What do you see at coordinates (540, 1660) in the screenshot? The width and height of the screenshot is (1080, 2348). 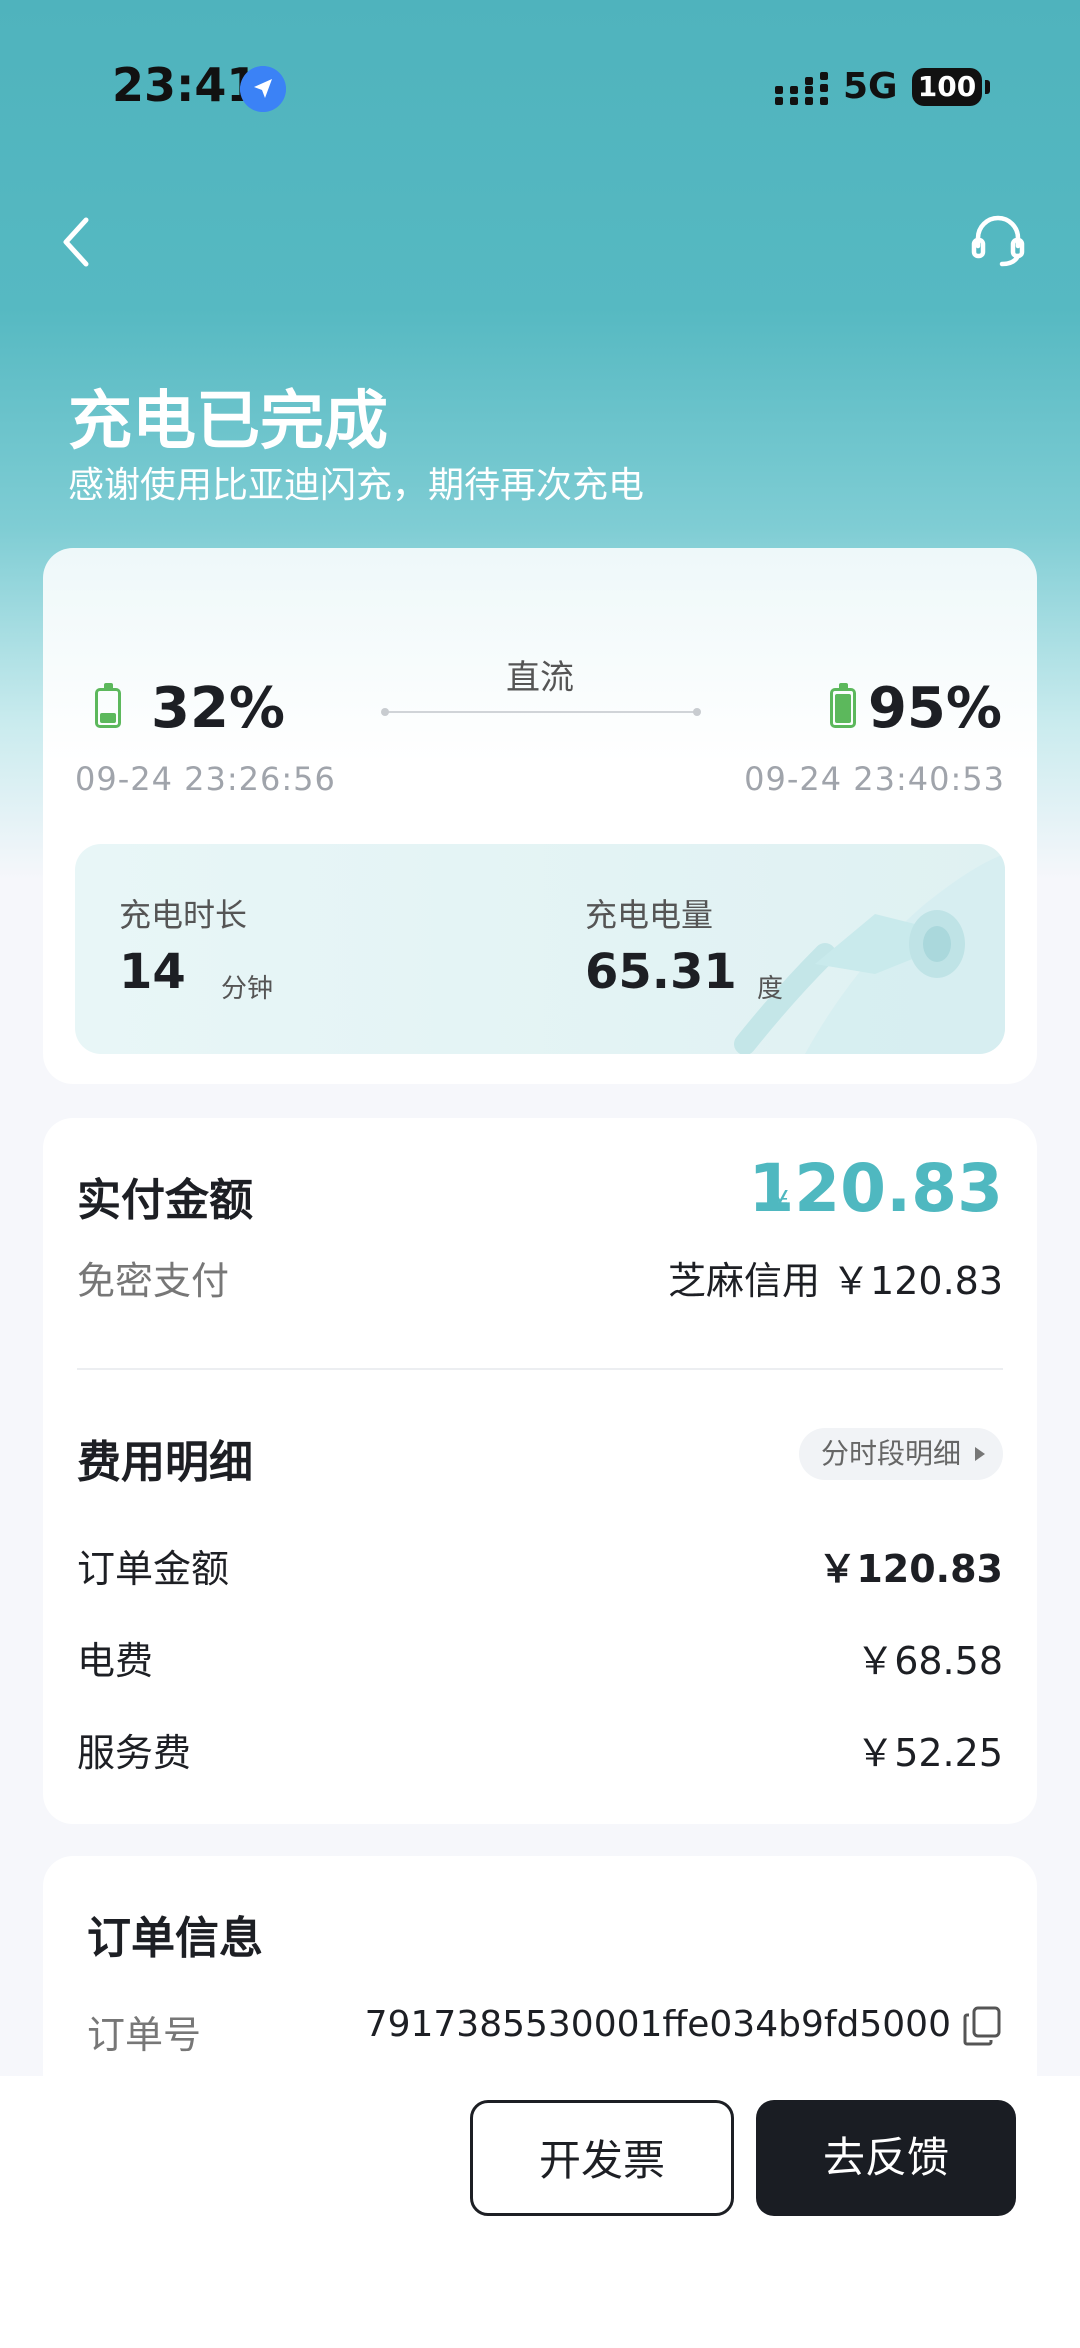 I see `fee-row-electricity: 电费 ￥68.58` at bounding box center [540, 1660].